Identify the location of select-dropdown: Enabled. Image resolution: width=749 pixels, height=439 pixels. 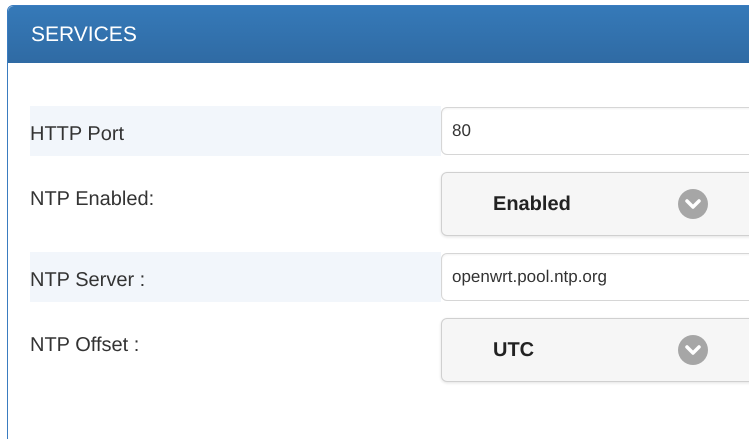
(595, 204).